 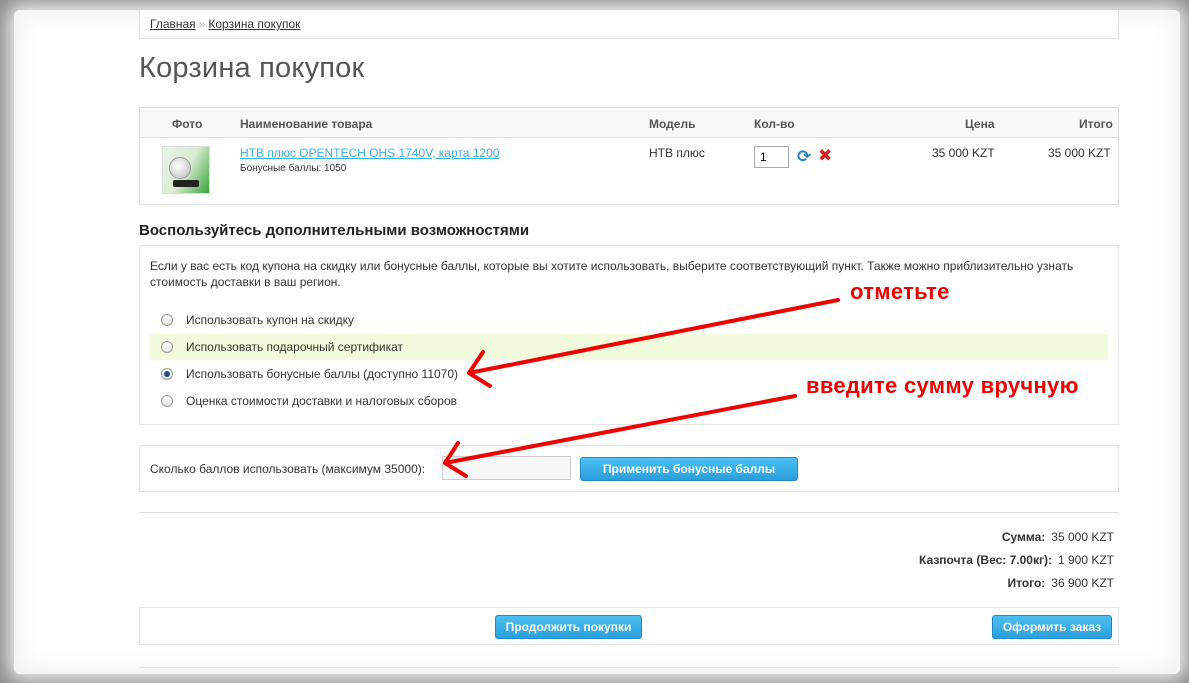 I want to click on totals-row-shipping: Казпочта (Вес: 7.00кг): 1 900 KZT, so click(x=907, y=559).